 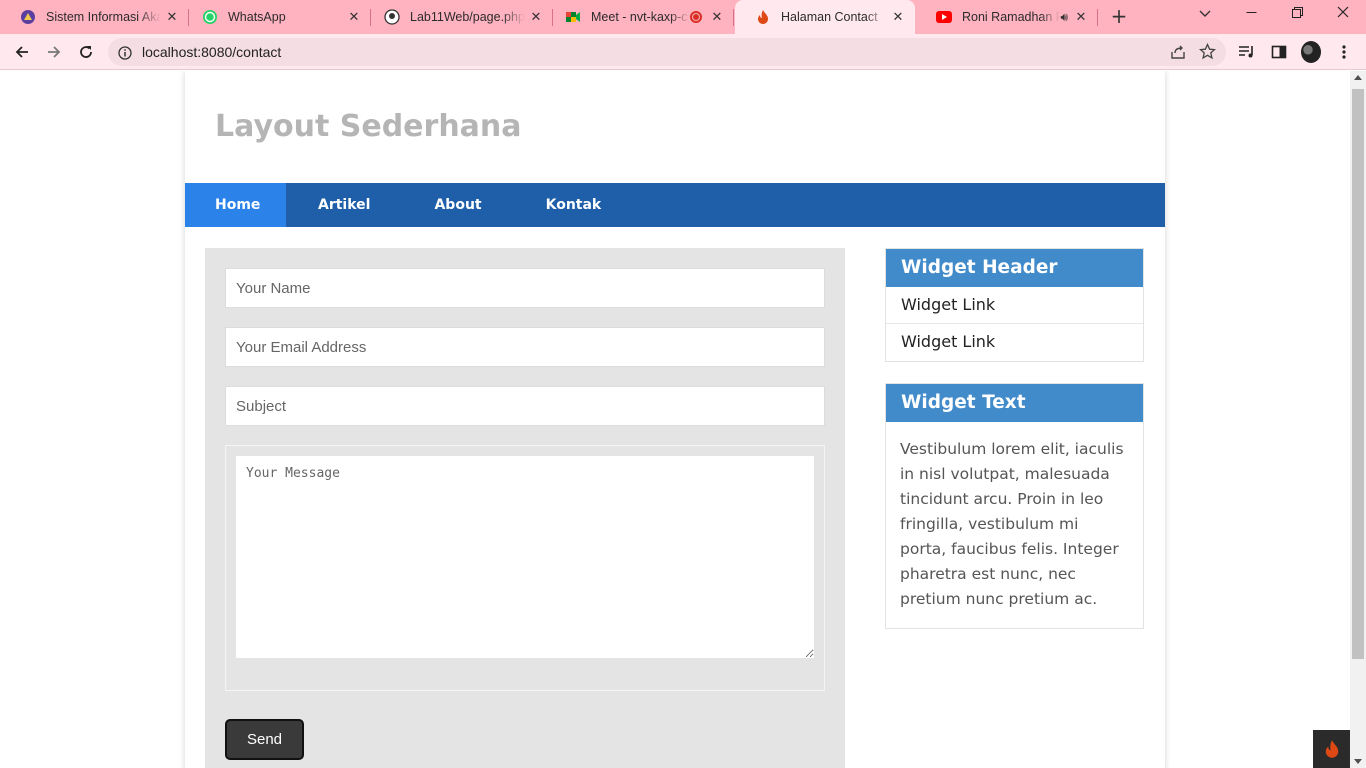 I want to click on profile-avatar, so click(x=1311, y=52).